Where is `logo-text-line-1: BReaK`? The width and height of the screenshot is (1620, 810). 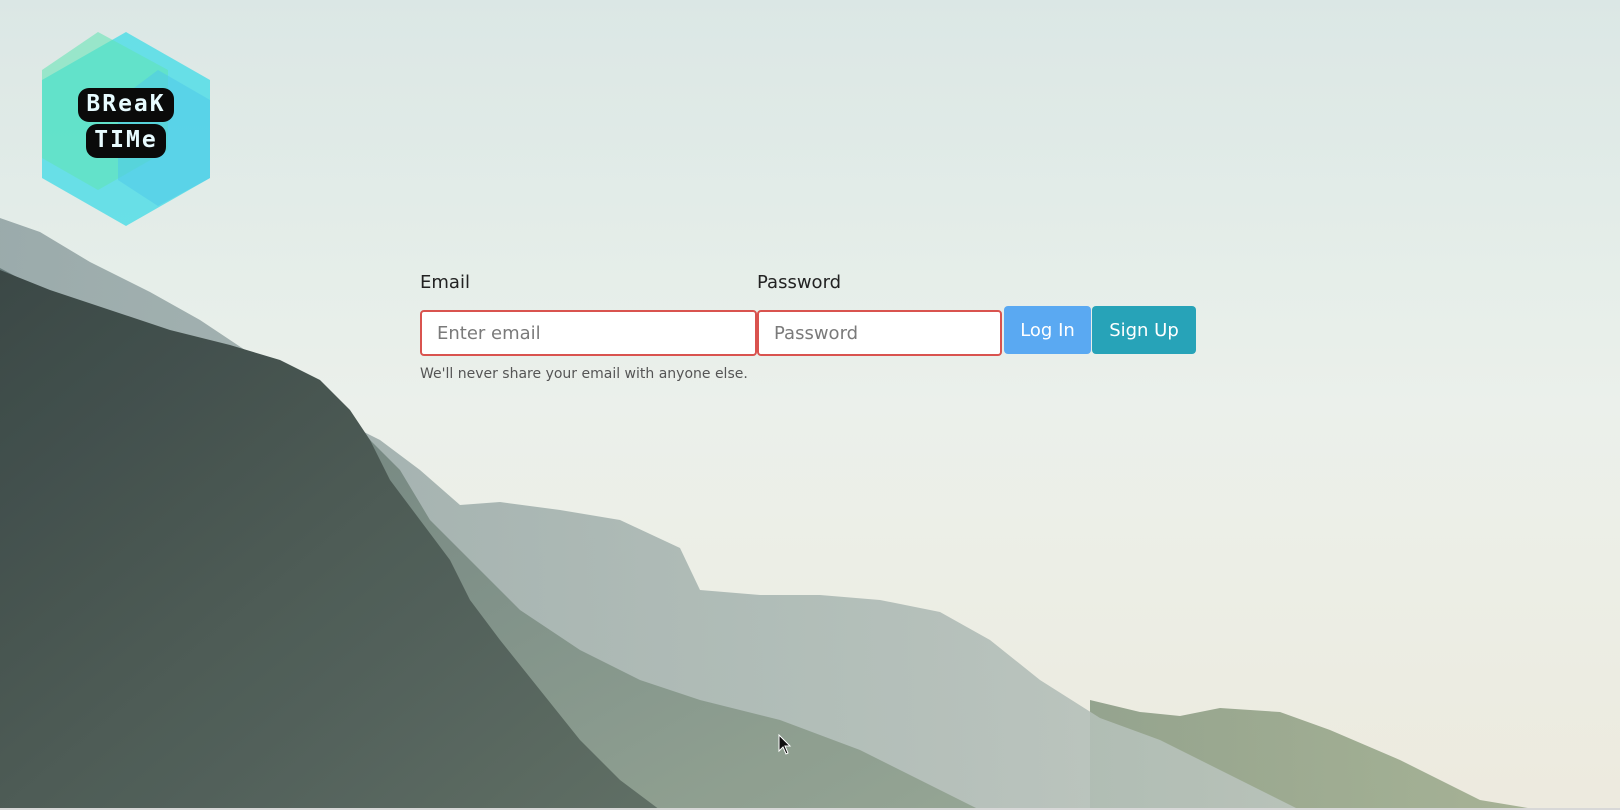 logo-text-line-1: BReaK is located at coordinates (126, 105).